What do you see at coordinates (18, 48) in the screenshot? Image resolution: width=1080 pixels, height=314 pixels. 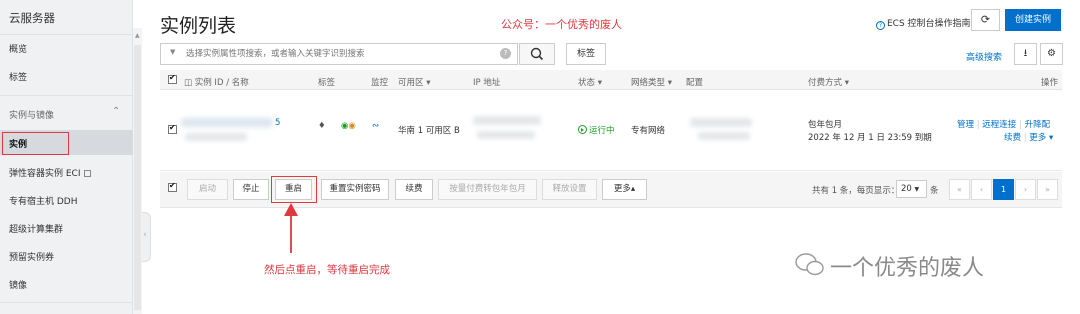 I see `sidebar-item-overview: 概览` at bounding box center [18, 48].